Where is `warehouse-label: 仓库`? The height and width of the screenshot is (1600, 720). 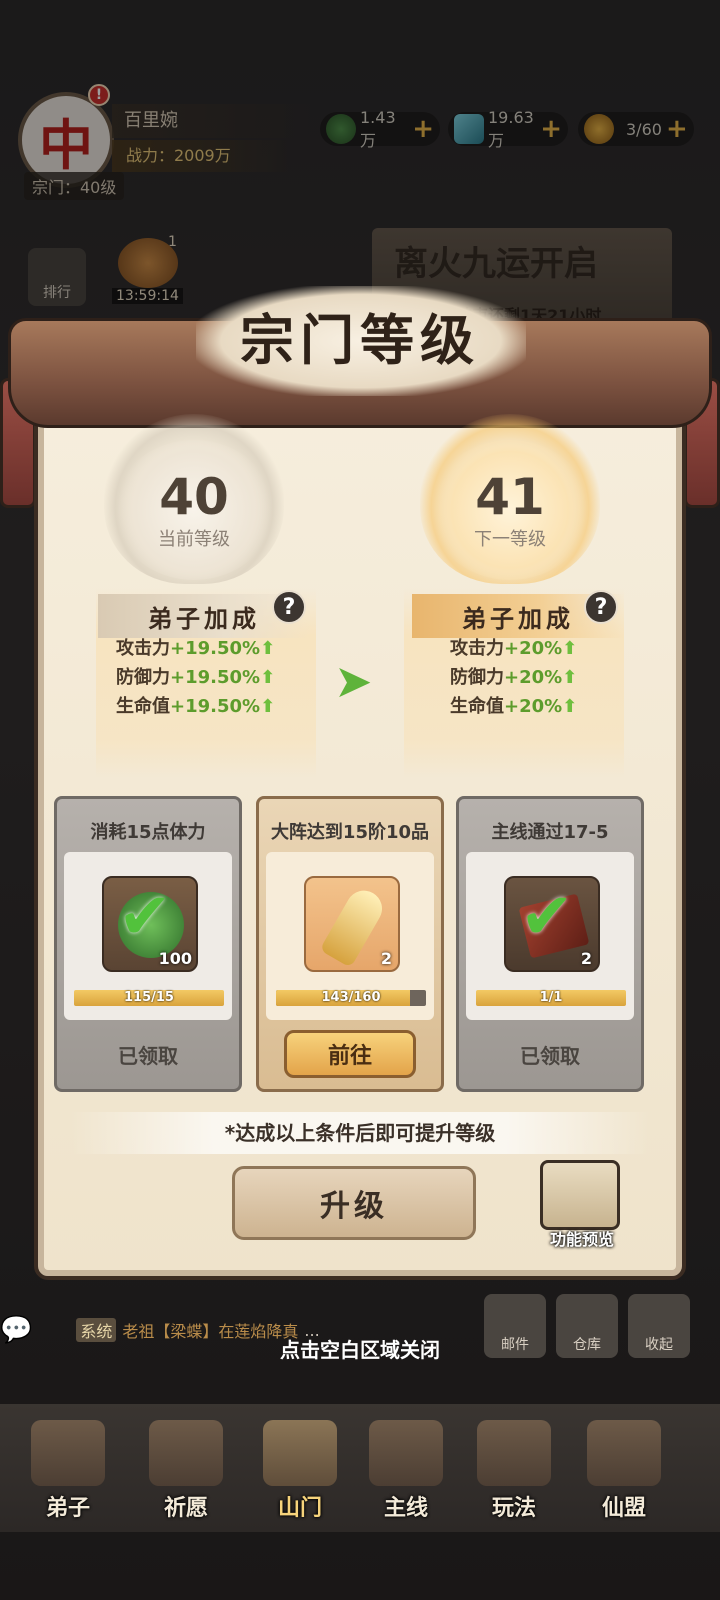 warehouse-label: 仓库 is located at coordinates (587, 1345).